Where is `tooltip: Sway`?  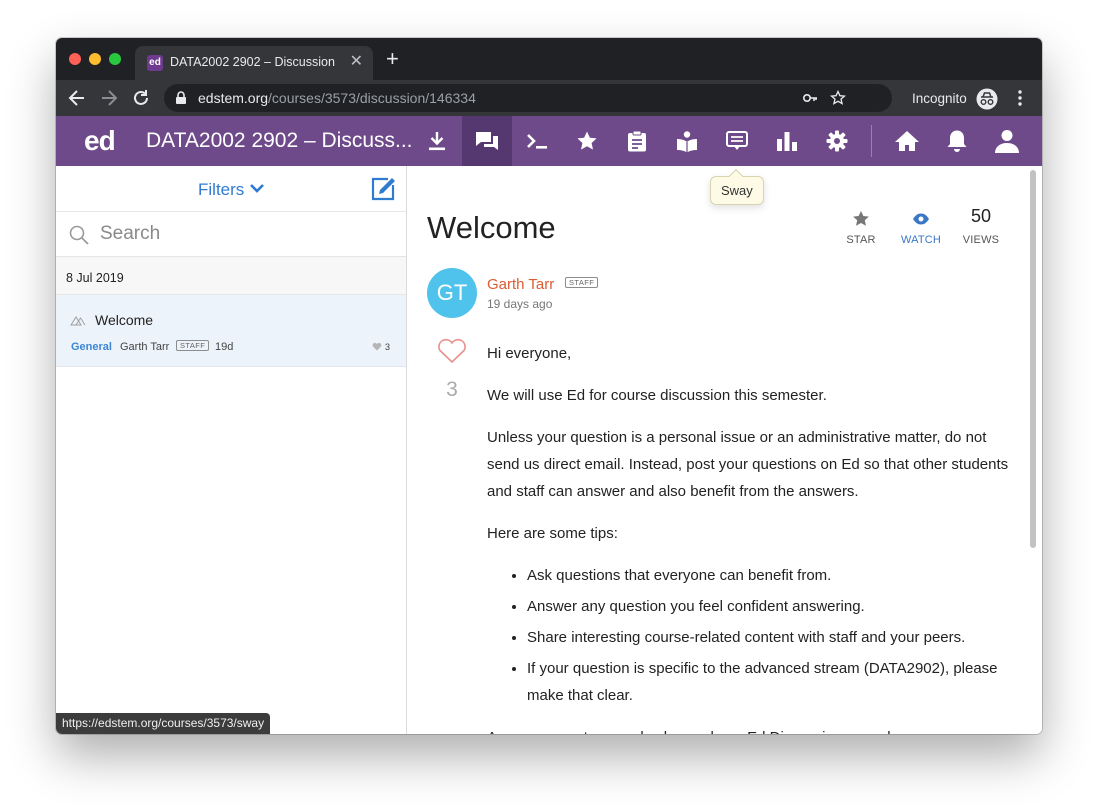
tooltip: Sway is located at coordinates (737, 186).